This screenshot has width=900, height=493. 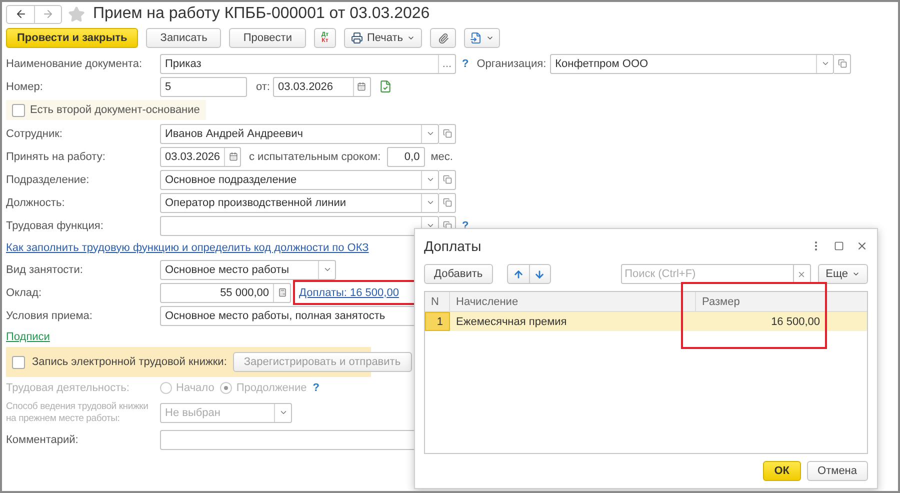 What do you see at coordinates (72, 38) in the screenshot?
I see `post-close-button: Провести и закрыть` at bounding box center [72, 38].